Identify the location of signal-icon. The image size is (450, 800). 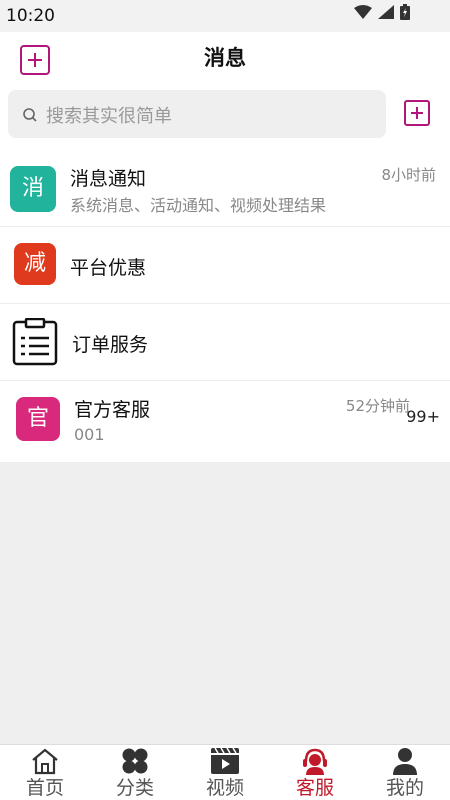
(386, 12).